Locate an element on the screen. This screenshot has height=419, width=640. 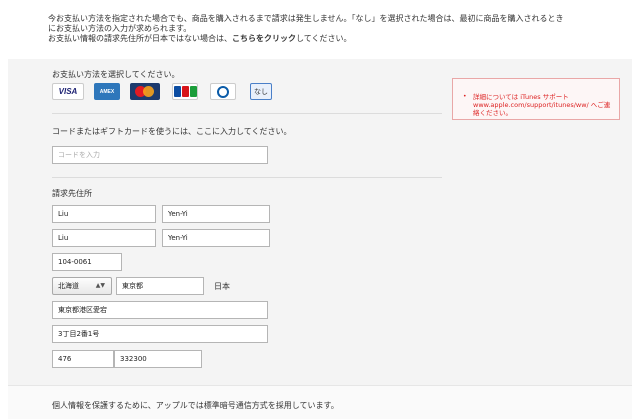
click-here-link: こちらをクリック is located at coordinates (264, 38).